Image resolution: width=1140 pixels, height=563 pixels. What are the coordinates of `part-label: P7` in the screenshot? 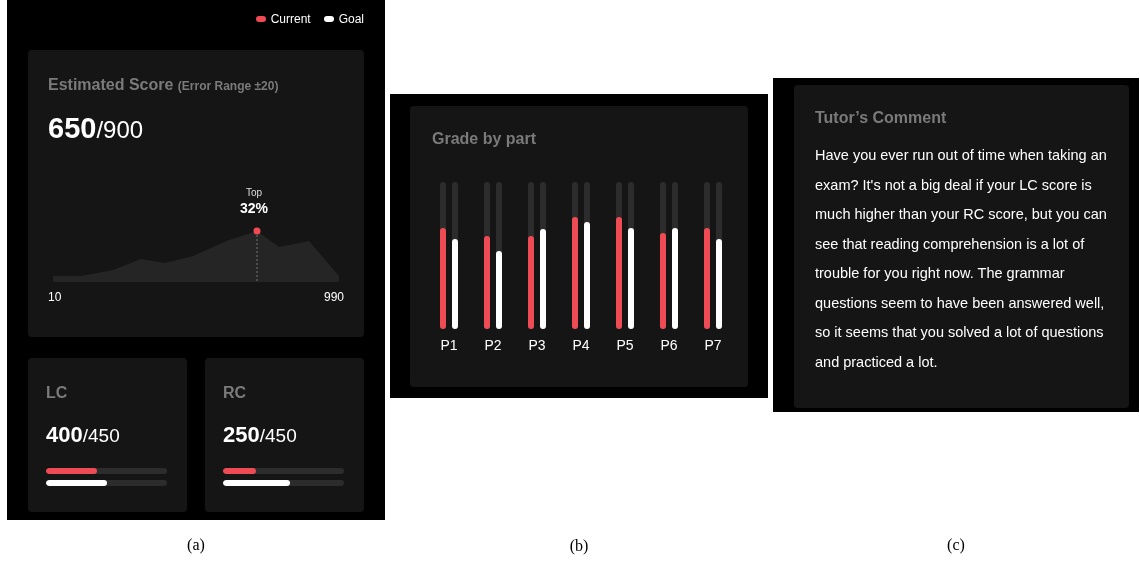 It's located at (713, 345).